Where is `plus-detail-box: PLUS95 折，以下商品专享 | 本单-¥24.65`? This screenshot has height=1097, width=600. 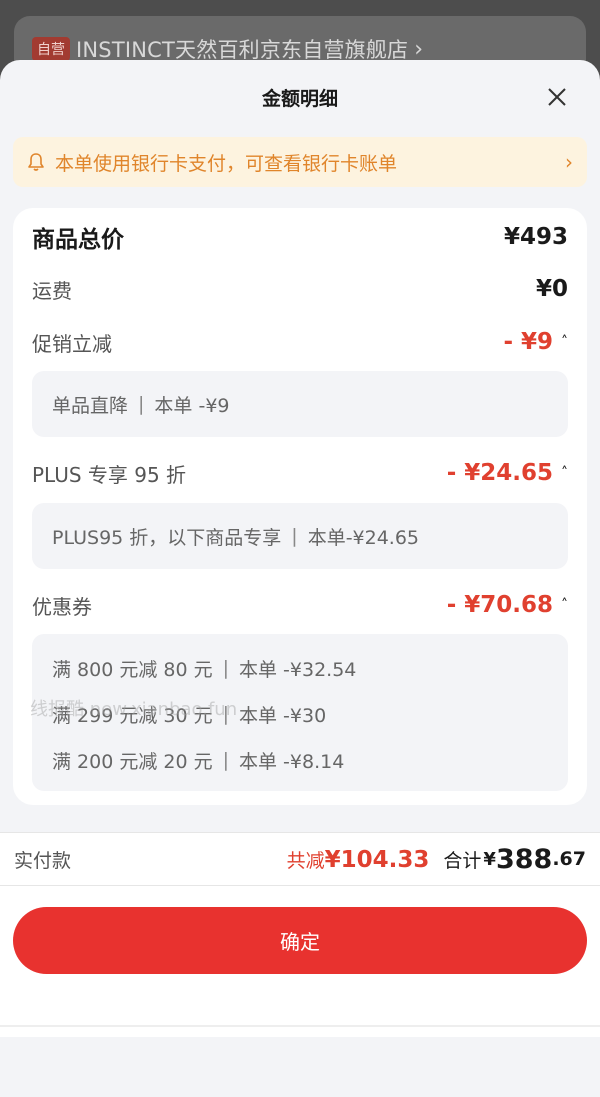
plus-detail-box: PLUS95 折，以下商品专享 | 本单-¥24.65 is located at coordinates (300, 536).